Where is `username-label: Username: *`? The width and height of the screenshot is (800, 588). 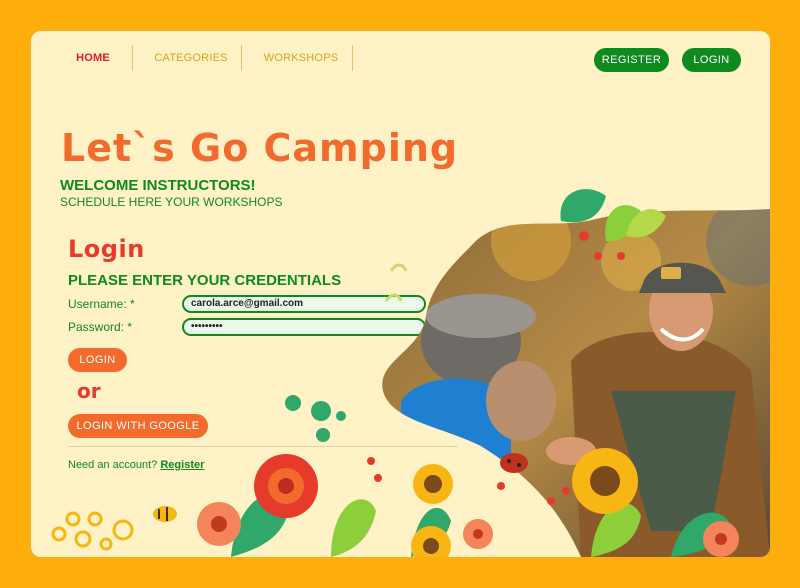
username-label: Username: * is located at coordinates (101, 304).